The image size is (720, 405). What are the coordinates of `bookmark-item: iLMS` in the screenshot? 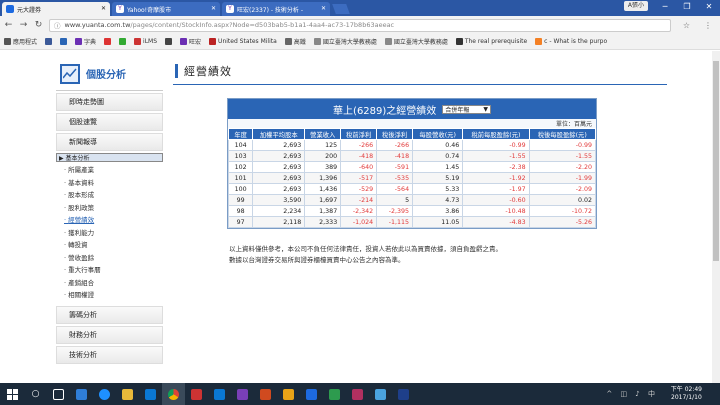 It's located at (145, 41).